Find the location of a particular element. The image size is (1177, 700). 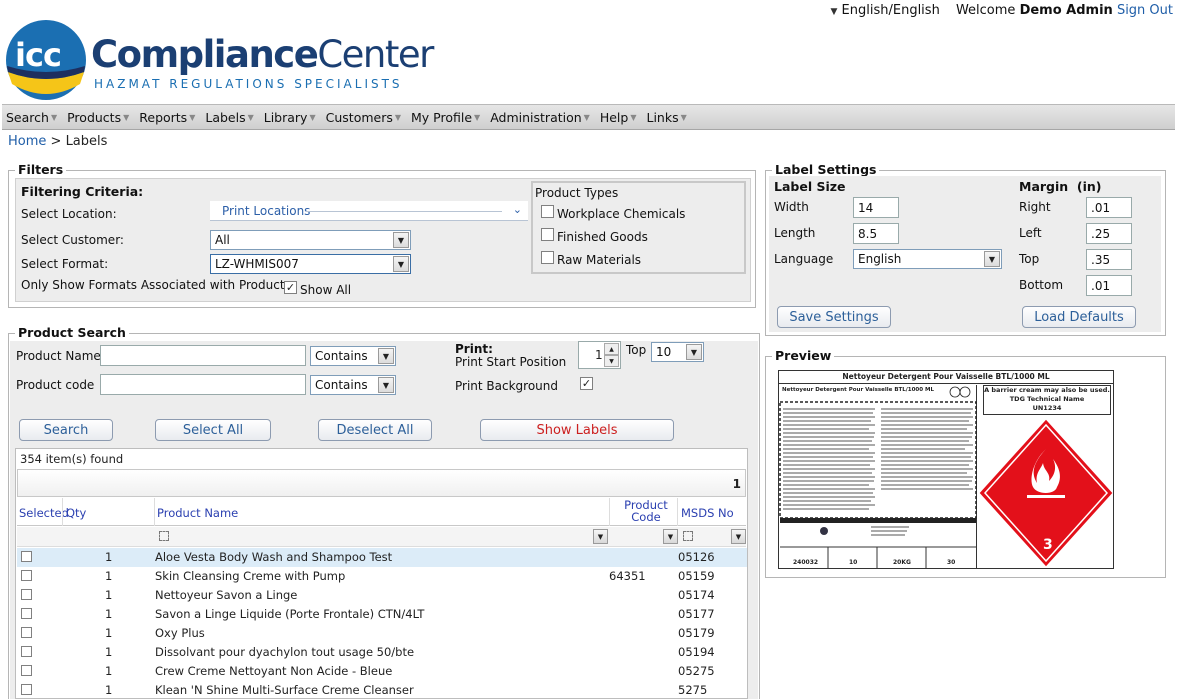

format-select: LZ-WHMIS007 ▼ is located at coordinates (310, 264).